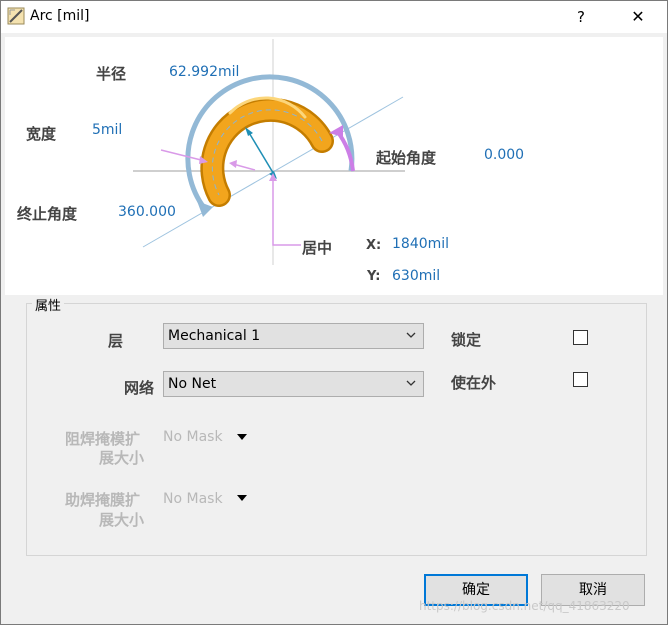 The width and height of the screenshot is (668, 625). Describe the element at coordinates (16, 16) in the screenshot. I see `ruler-pencil-icon` at that location.